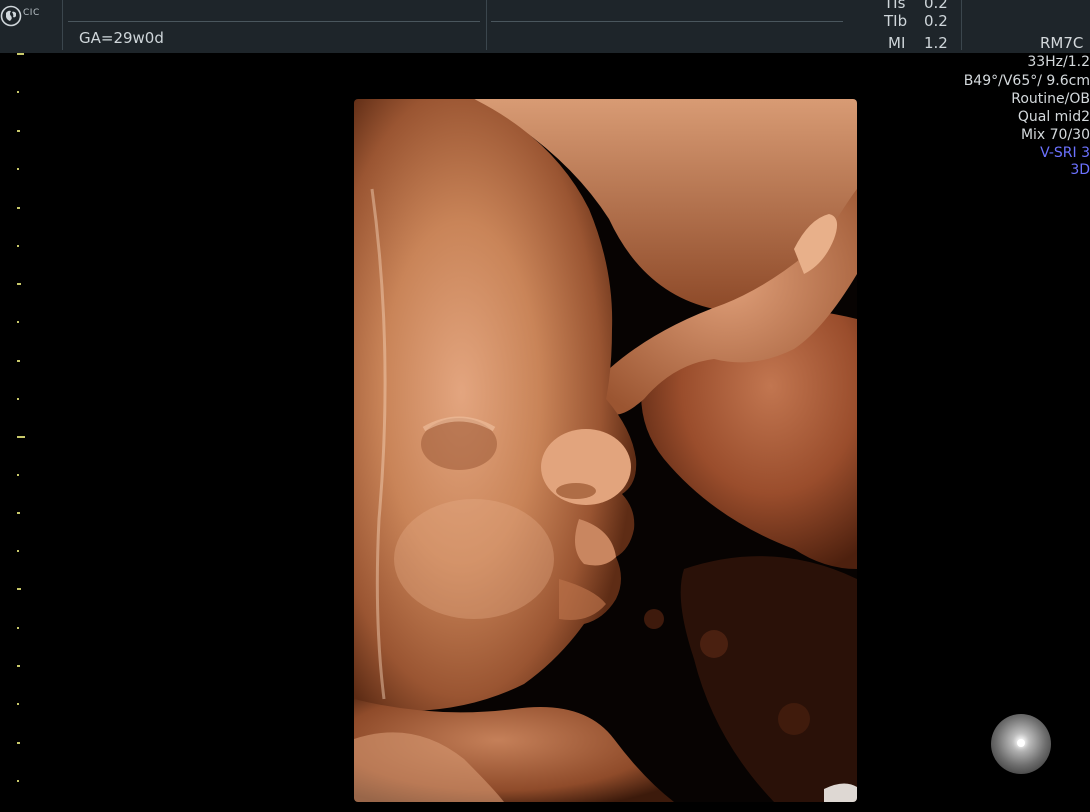  Describe the element at coordinates (31, 13) in the screenshot. I see `logo-text: CIC` at that location.